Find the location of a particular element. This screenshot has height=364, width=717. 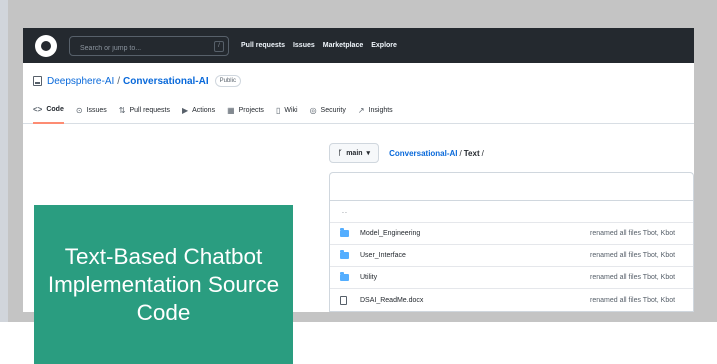

parent-directory-row: .. is located at coordinates (511, 212).